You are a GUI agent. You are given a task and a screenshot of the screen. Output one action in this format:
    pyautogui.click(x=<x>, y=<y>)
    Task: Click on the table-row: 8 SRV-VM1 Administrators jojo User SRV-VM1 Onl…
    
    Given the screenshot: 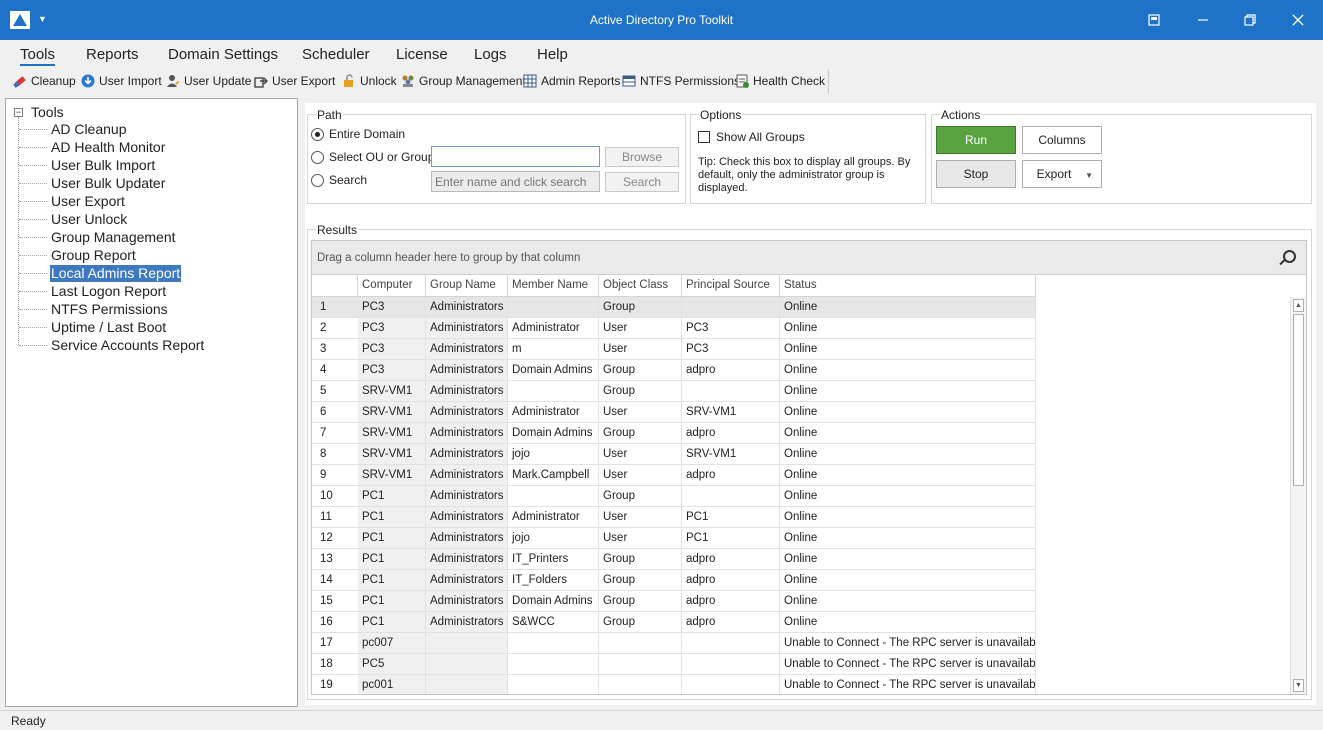 What is the action you would take?
    pyautogui.click(x=674, y=454)
    